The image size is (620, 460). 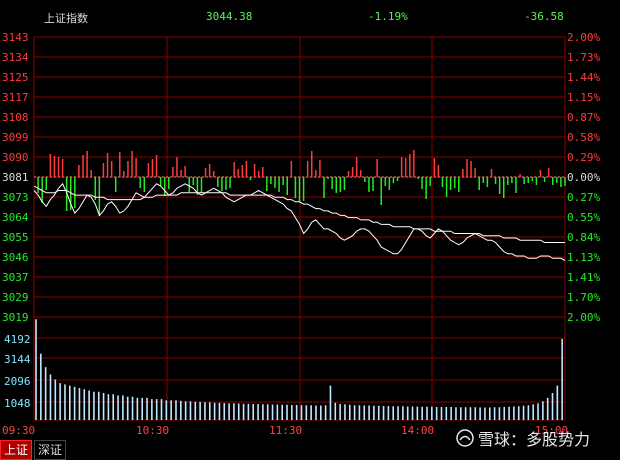 I want to click on percent-tick-label: 0.58%, so click(x=583, y=137).